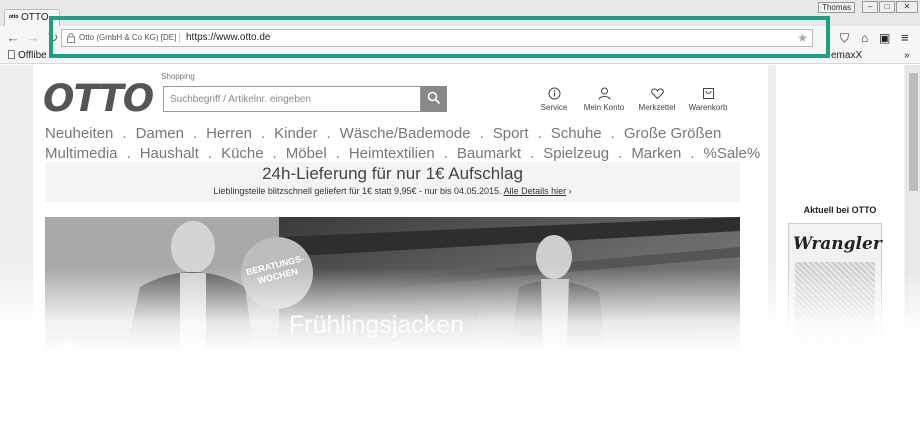 This screenshot has width=920, height=422. I want to click on nav-item: Wäsche/Bademode, so click(405, 134).